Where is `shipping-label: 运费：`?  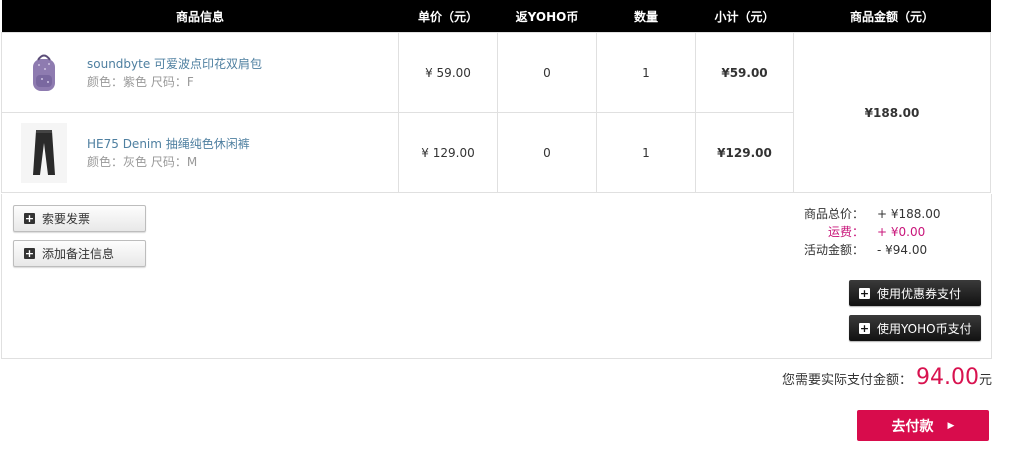
shipping-label: 运费： is located at coordinates (845, 232).